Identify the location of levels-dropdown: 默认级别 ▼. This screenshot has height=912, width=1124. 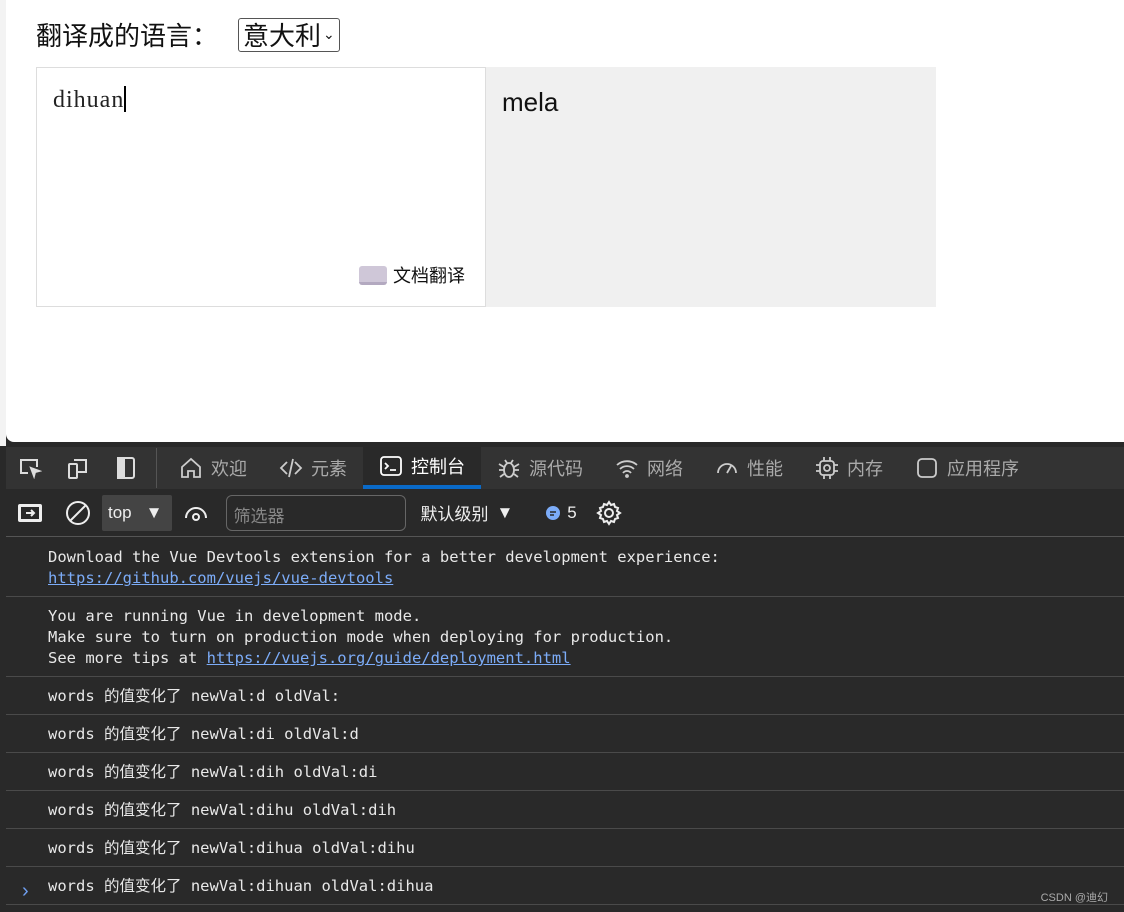
(466, 512).